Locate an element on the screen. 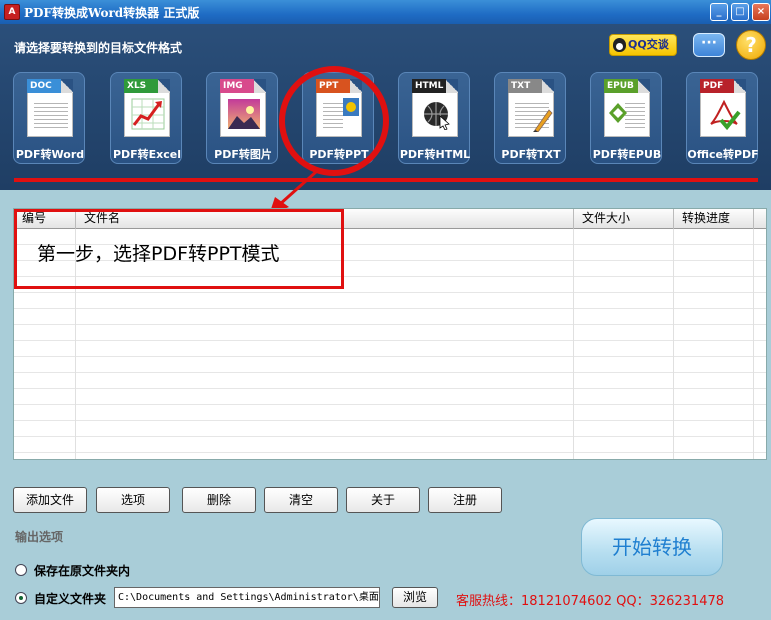  format-tile-office-pdf: PDF Office转PDF is located at coordinates (722, 118).